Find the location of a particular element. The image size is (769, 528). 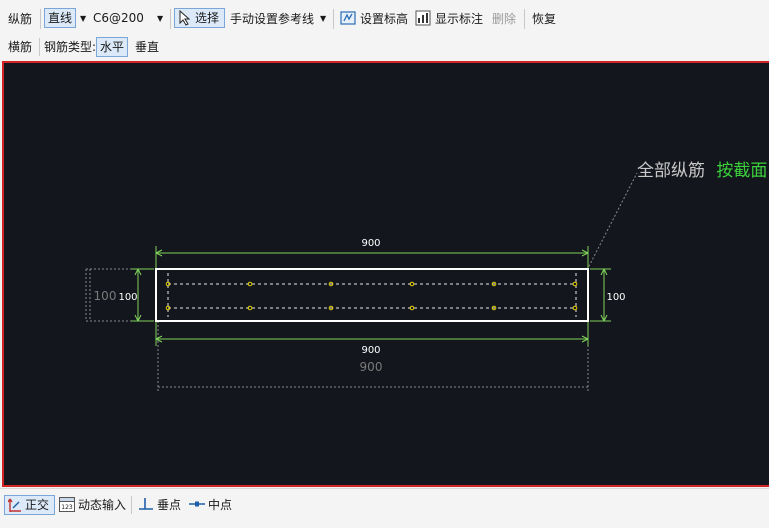

dynamic-input-label: 动态输入 is located at coordinates (102, 505).